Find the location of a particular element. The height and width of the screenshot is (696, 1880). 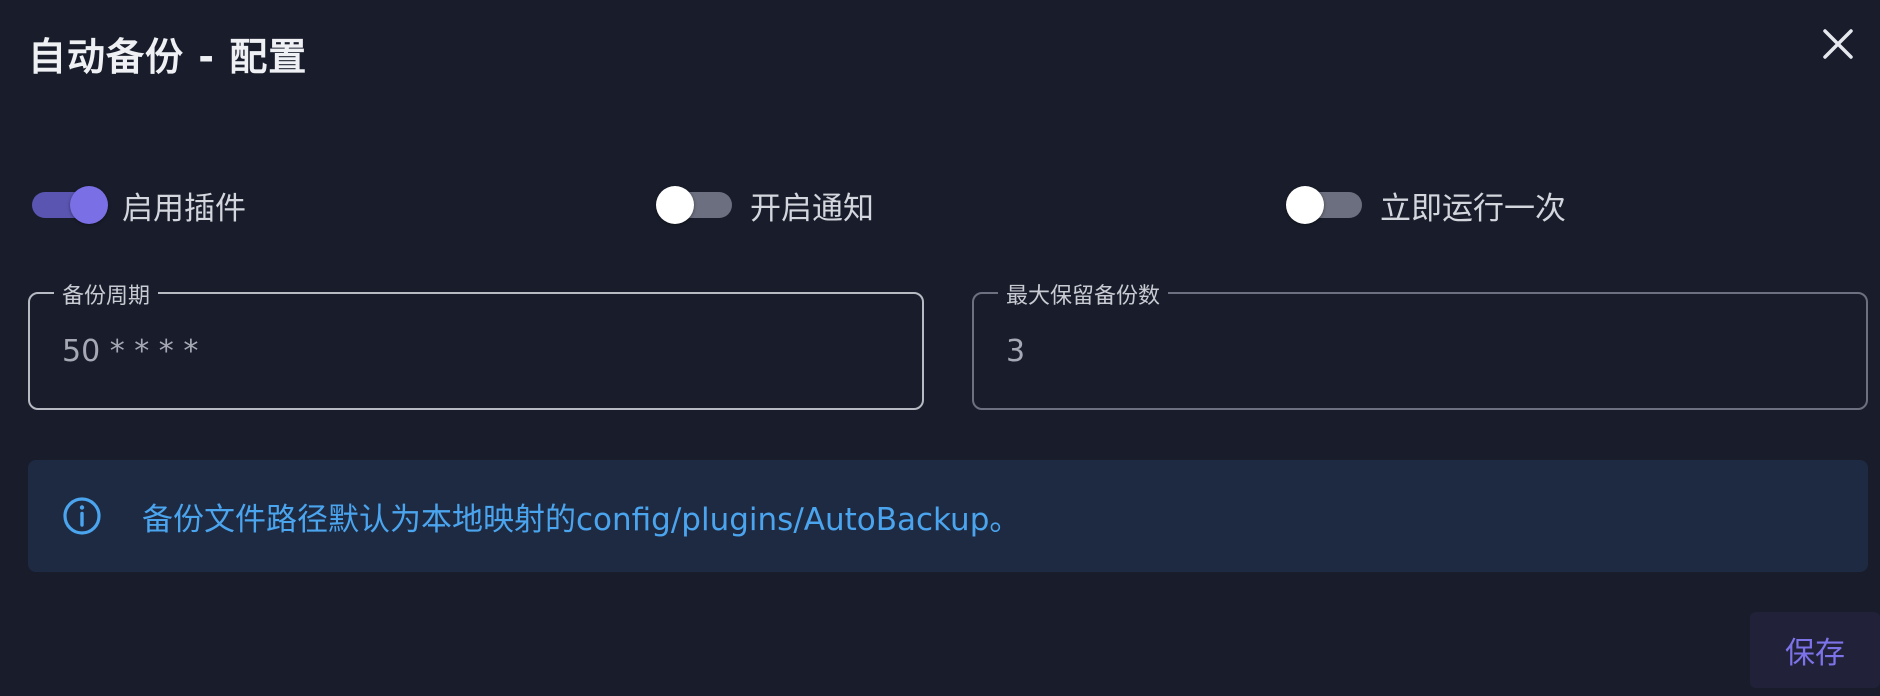

backup-cycle-field: 备份周期 is located at coordinates (476, 344).